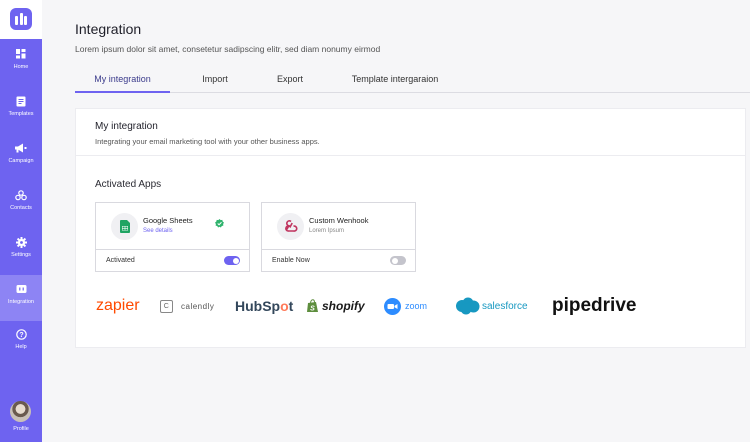  I want to click on calendly-mark: C, so click(166, 306).